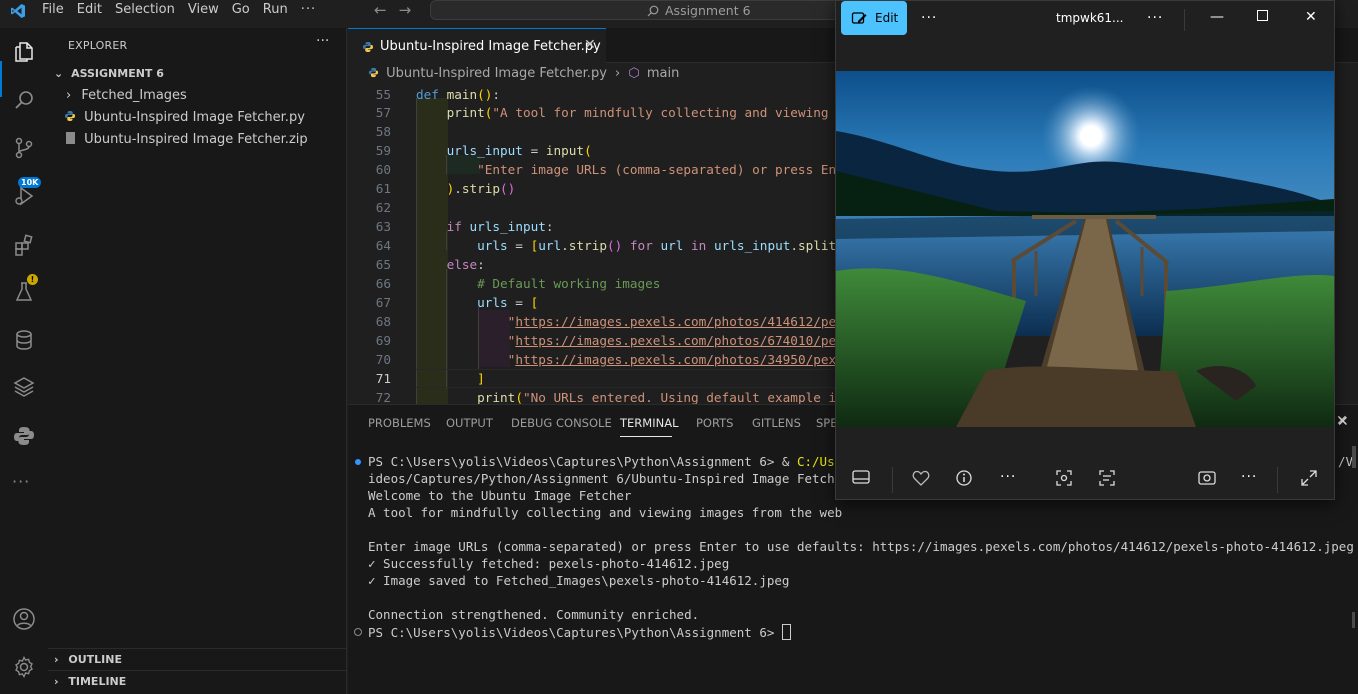  Describe the element at coordinates (508, 302) in the screenshot. I see `code-line: urls = [` at that location.